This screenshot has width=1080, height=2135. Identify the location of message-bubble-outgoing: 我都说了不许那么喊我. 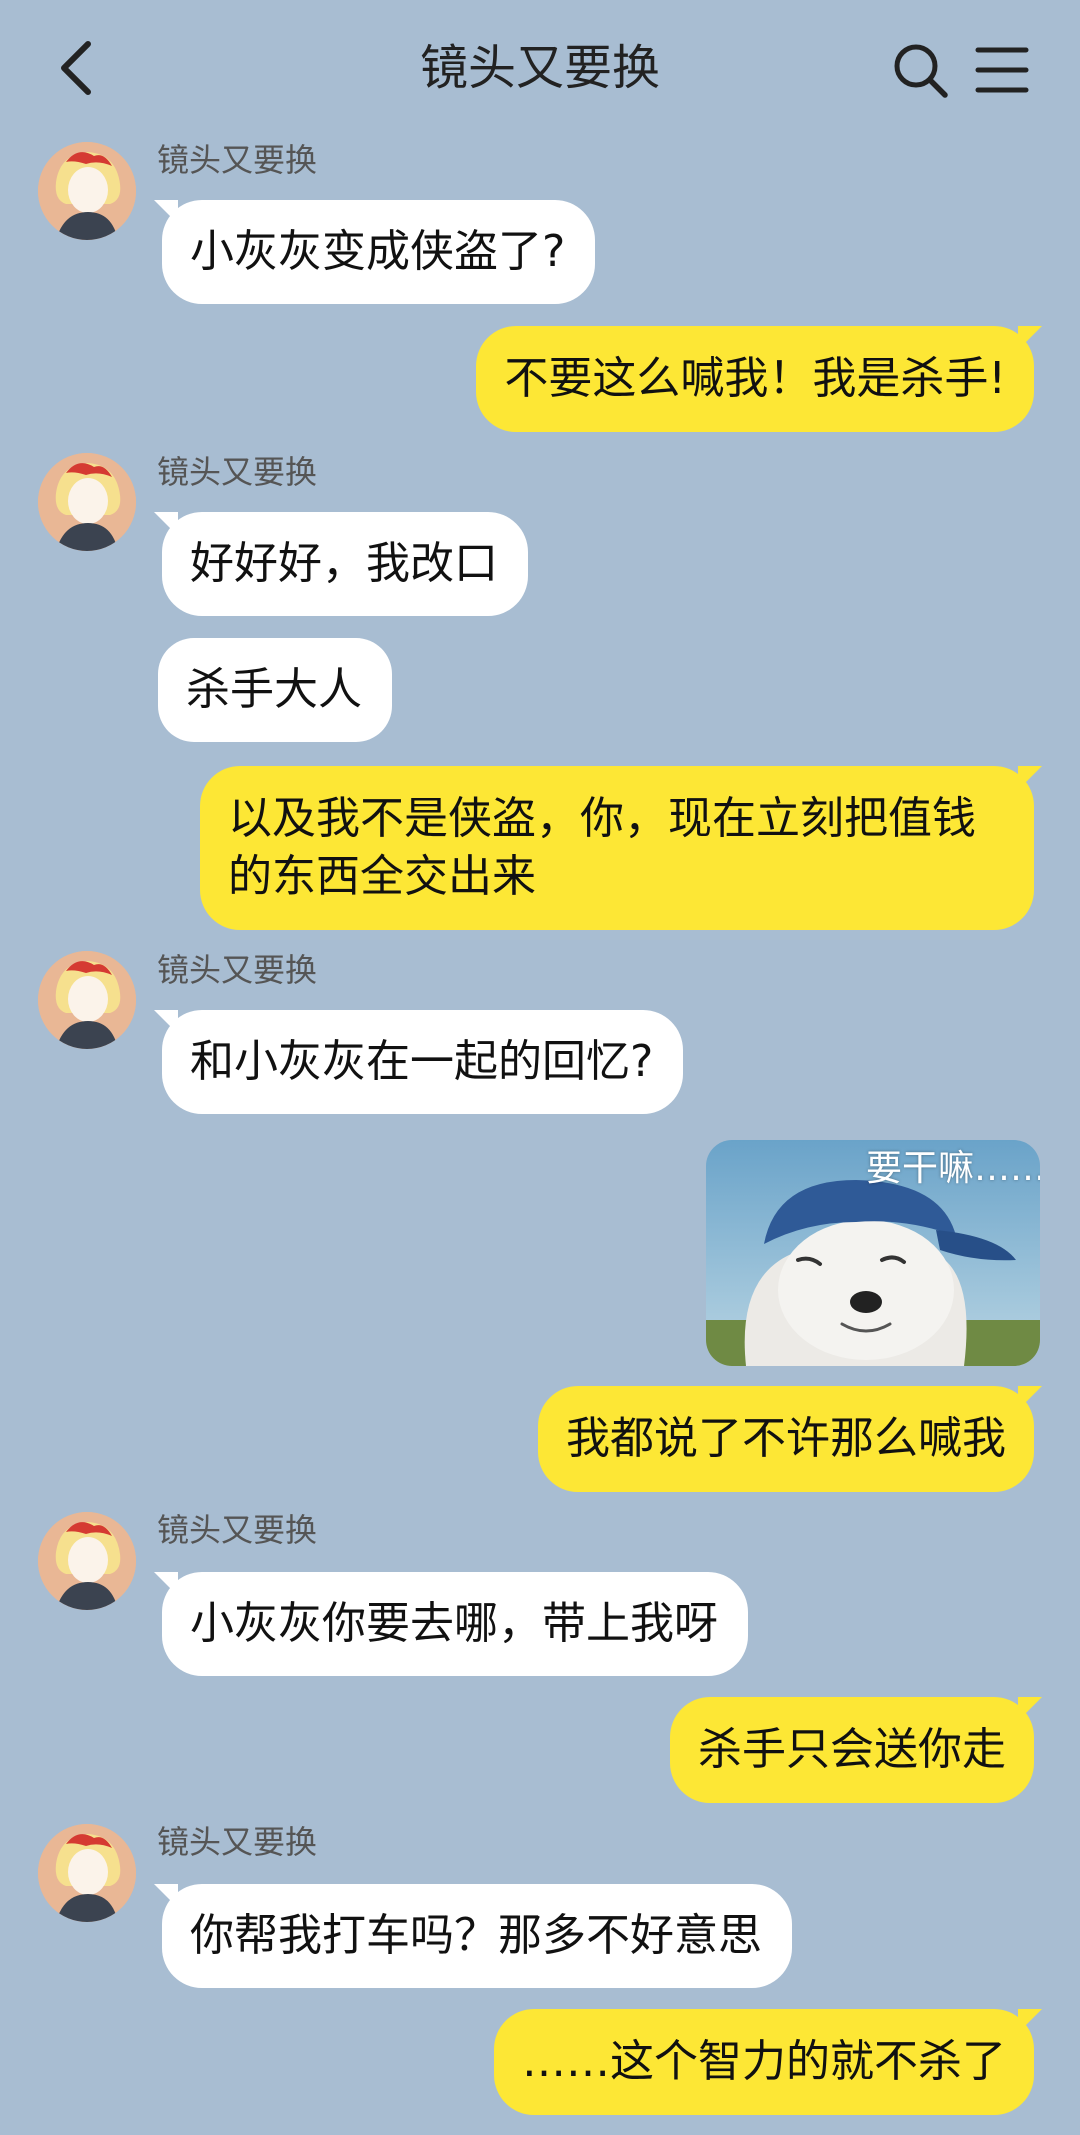
(790, 1439).